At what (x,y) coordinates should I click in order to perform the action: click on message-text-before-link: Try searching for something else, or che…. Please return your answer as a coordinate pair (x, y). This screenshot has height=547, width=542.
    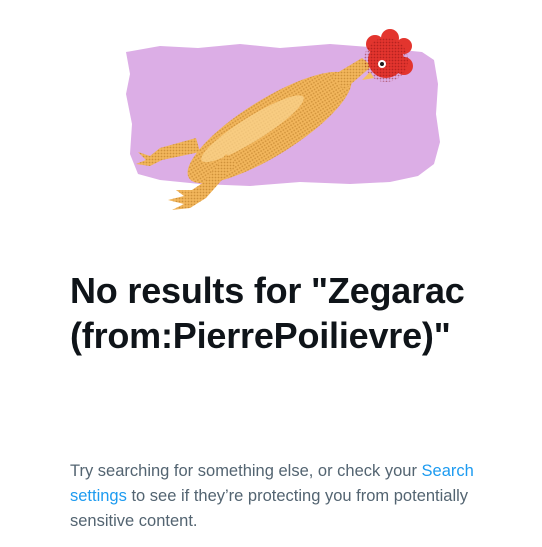
    Looking at the image, I should click on (246, 471).